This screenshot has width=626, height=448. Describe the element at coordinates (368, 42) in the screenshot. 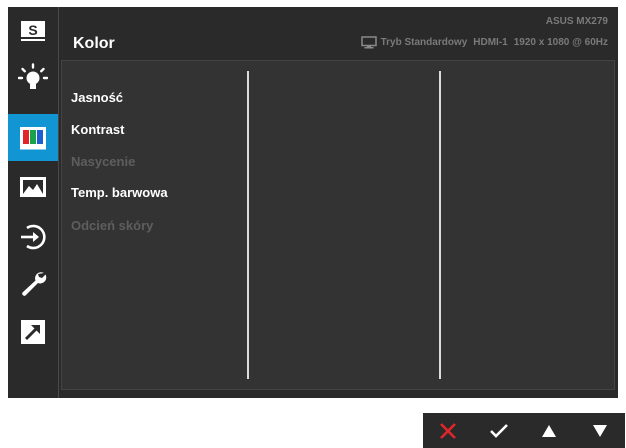

I see `monitor-icon` at that location.